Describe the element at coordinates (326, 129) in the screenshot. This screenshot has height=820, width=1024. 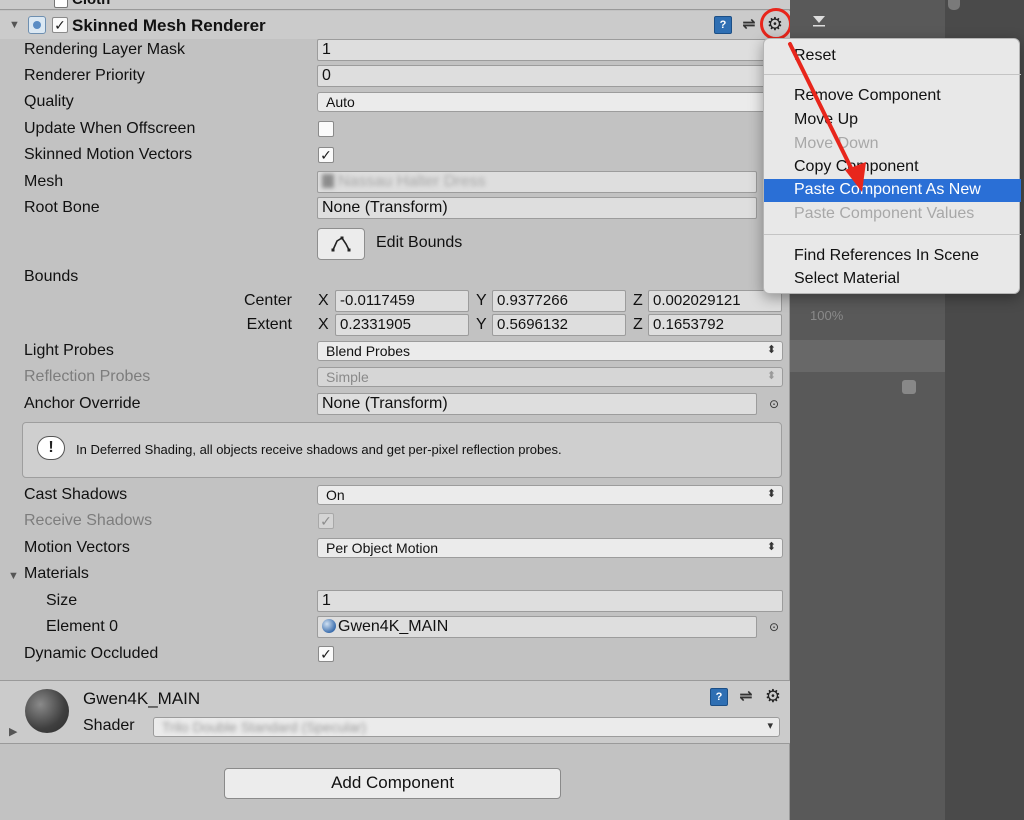
I see `update-when-offscreen-checkbox` at that location.